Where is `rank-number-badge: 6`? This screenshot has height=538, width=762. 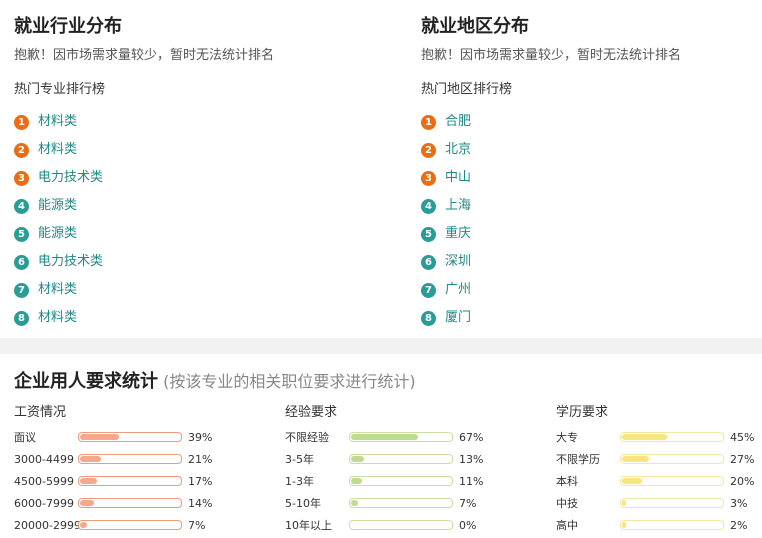 rank-number-badge: 6 is located at coordinates (428, 262).